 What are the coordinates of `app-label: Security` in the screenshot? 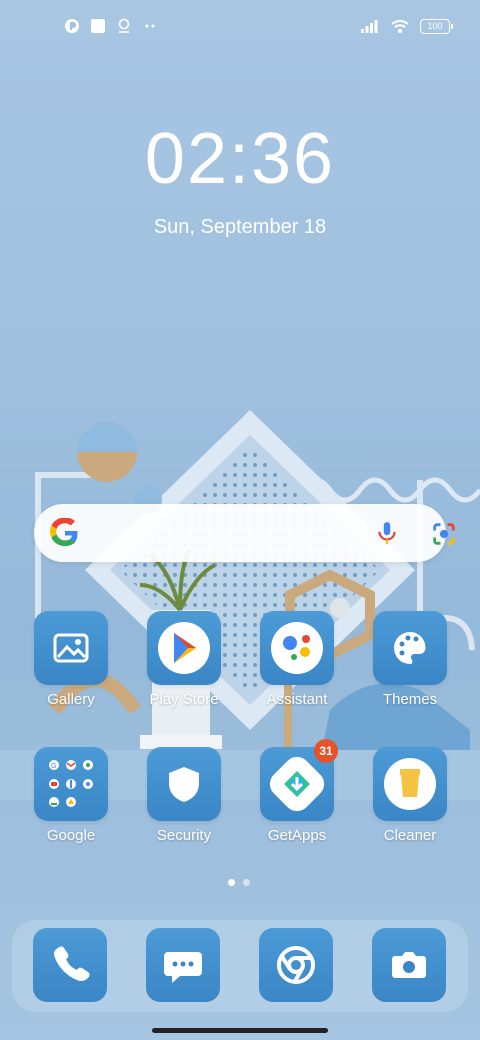 It's located at (184, 835).